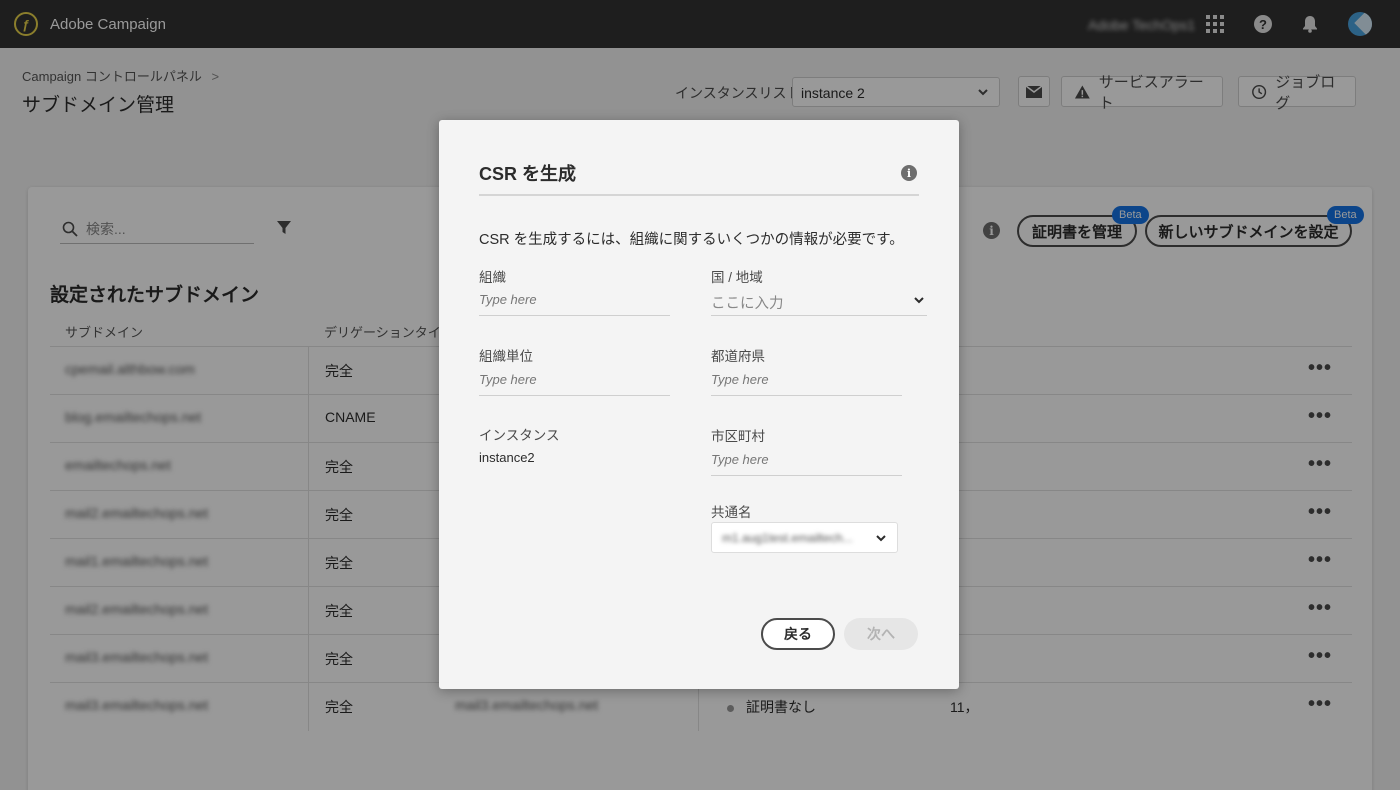 This screenshot has width=1400, height=790. Describe the element at coordinates (747, 304) in the screenshot. I see `country-placeholder: ここに入力` at that location.